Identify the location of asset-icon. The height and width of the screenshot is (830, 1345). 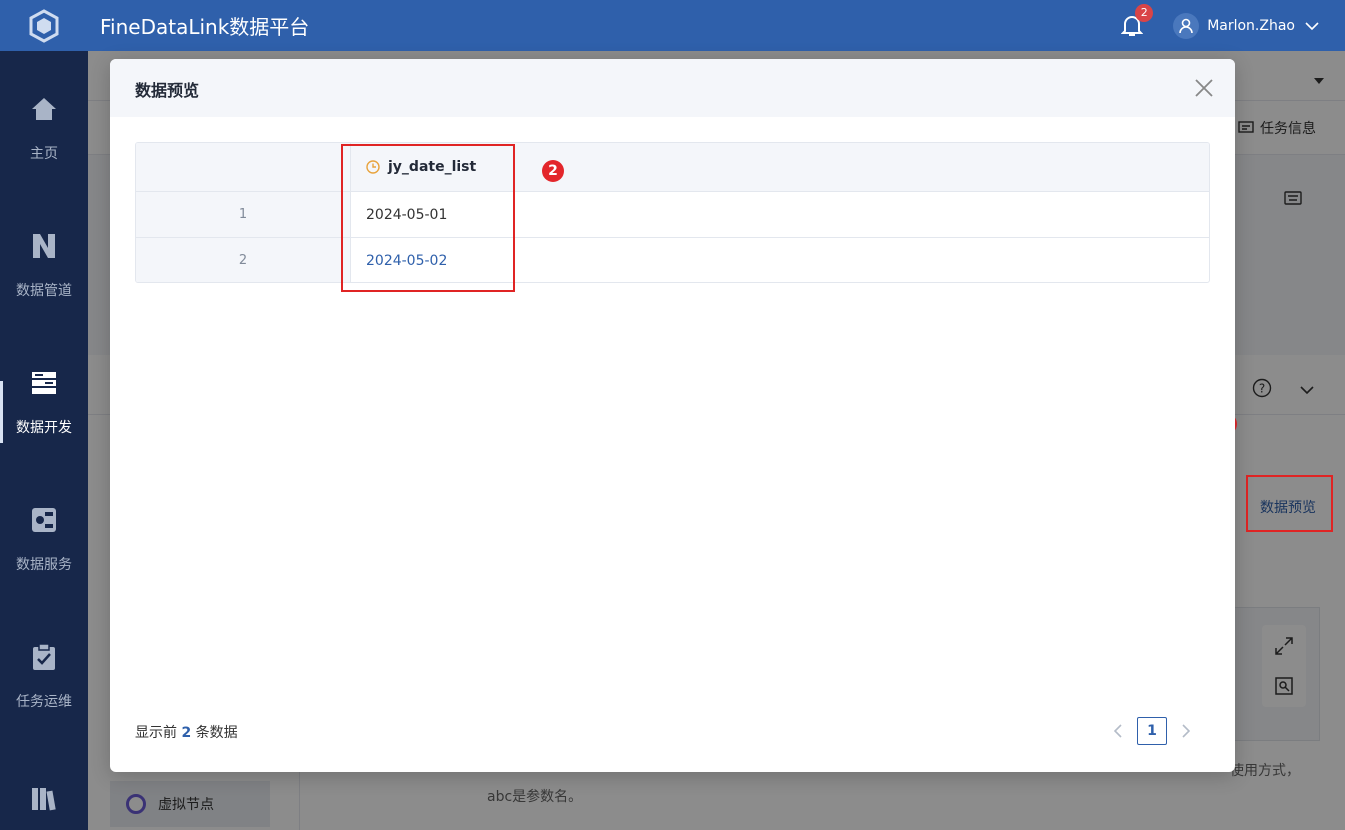
(44, 801).